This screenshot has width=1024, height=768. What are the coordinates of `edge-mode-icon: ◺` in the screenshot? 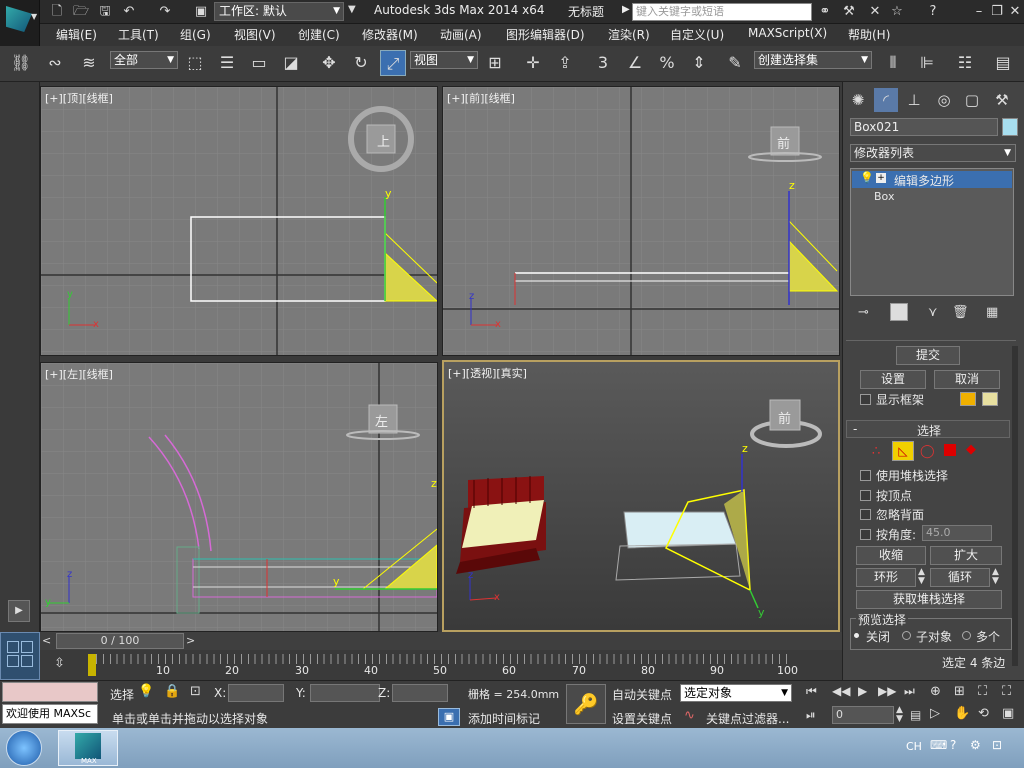 It's located at (903, 451).